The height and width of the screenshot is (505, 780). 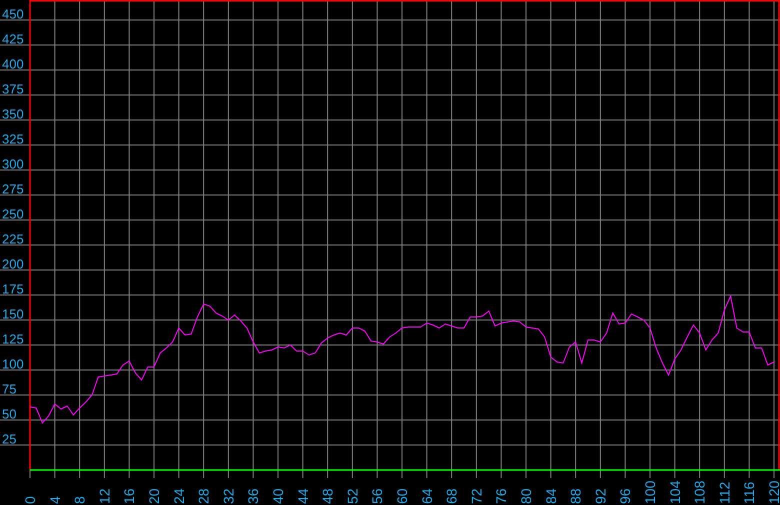 I want to click on x-tick-label: 76, so click(x=501, y=496).